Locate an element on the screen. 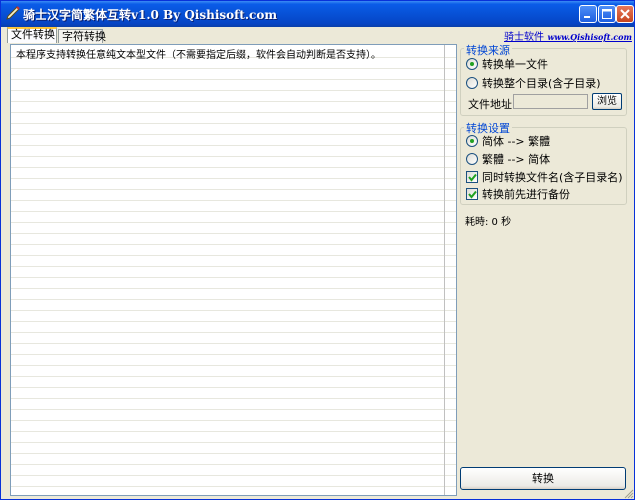 The height and width of the screenshot is (500, 635). maximize-icon is located at coordinates (607, 14).